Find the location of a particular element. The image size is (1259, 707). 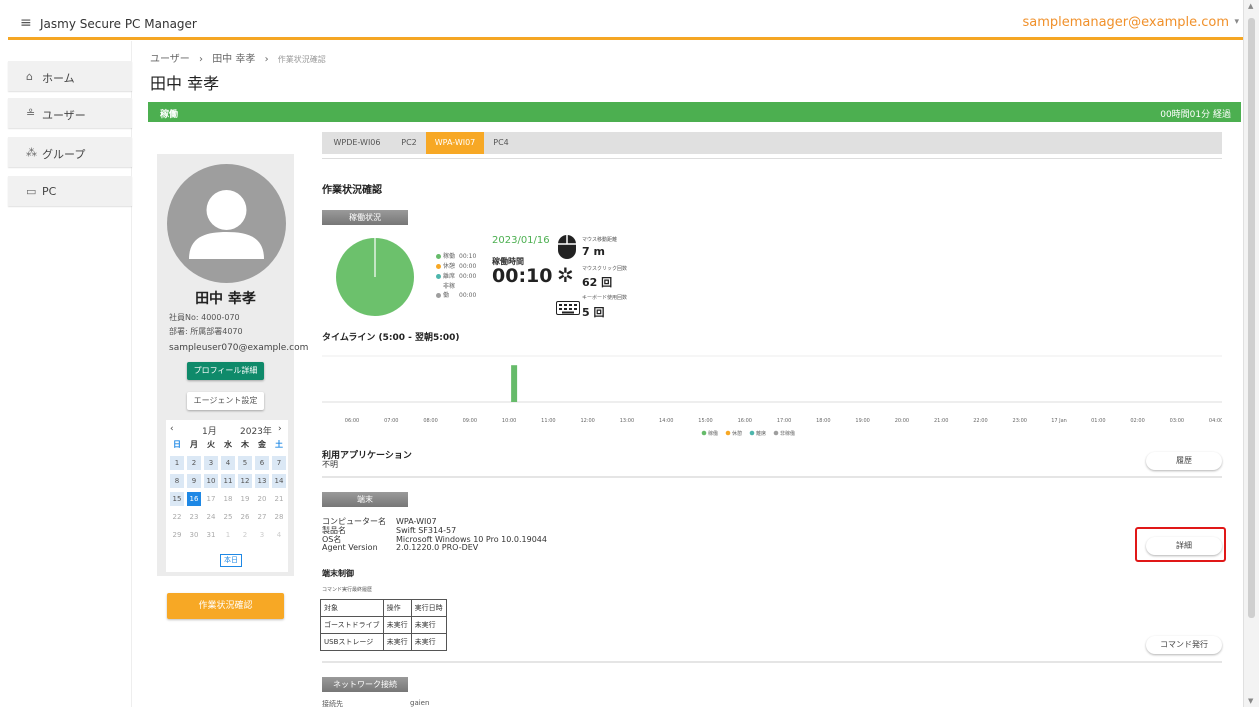

timeline-tick-label: 13:00 is located at coordinates (627, 421).